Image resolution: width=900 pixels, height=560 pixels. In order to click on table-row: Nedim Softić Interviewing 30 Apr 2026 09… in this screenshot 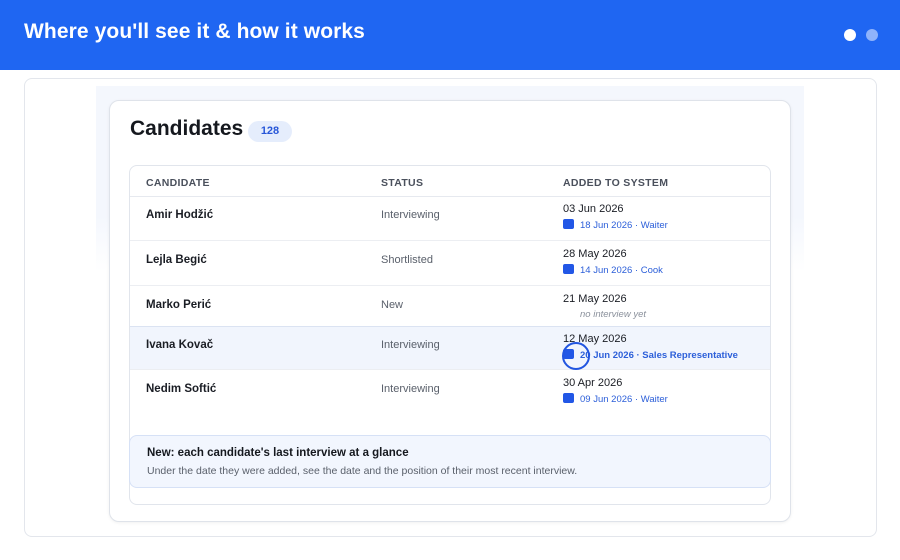, I will do `click(450, 393)`.